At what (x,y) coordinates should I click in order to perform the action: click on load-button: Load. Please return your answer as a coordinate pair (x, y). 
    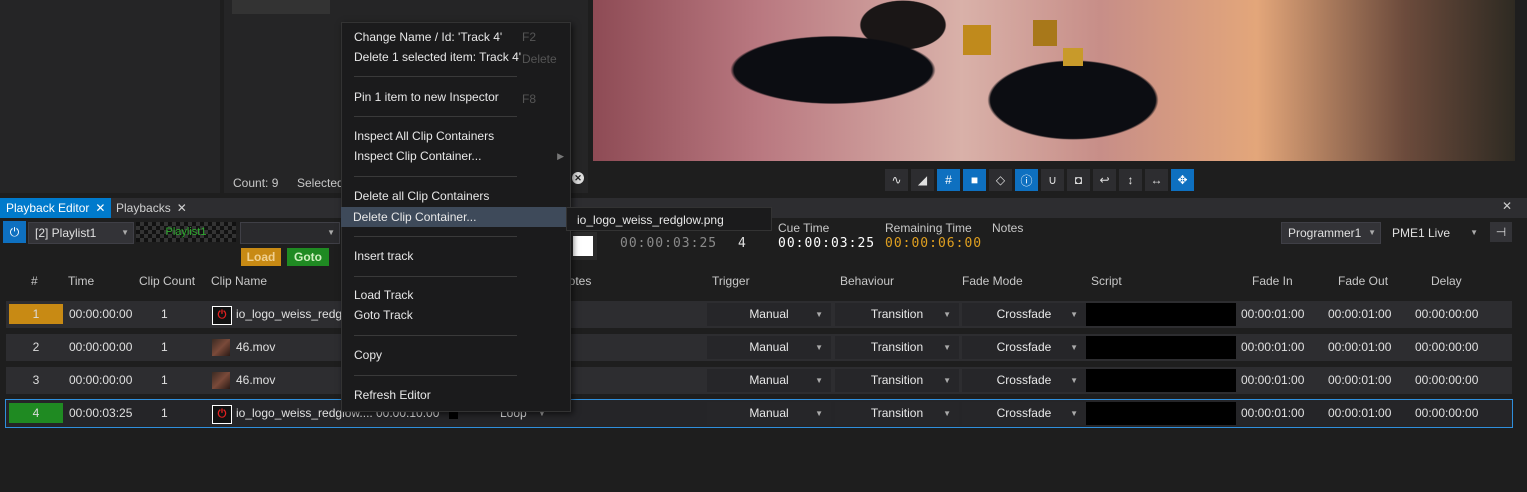
    Looking at the image, I should click on (261, 257).